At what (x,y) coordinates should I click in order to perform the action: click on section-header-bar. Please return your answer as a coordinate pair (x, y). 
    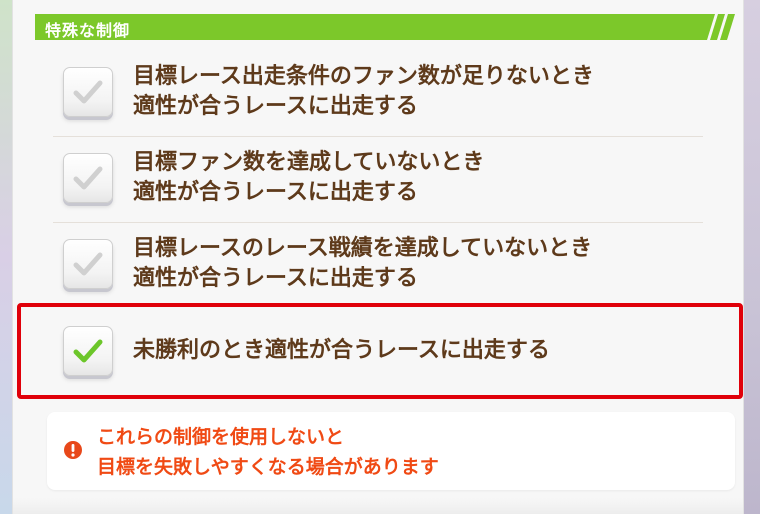
    Looking at the image, I should click on (385, 27).